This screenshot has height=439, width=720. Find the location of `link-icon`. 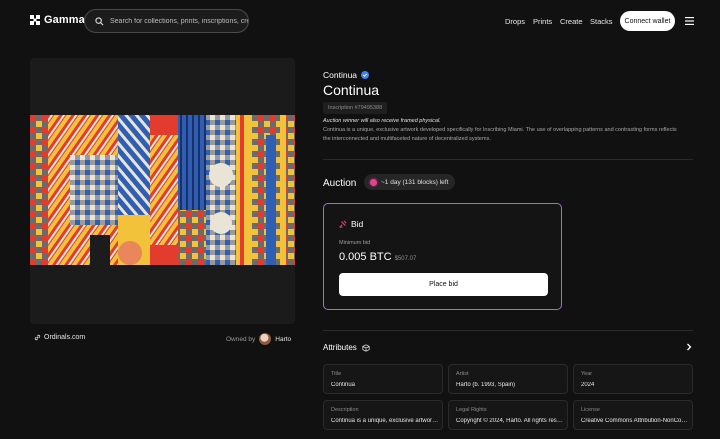

link-icon is located at coordinates (37, 337).